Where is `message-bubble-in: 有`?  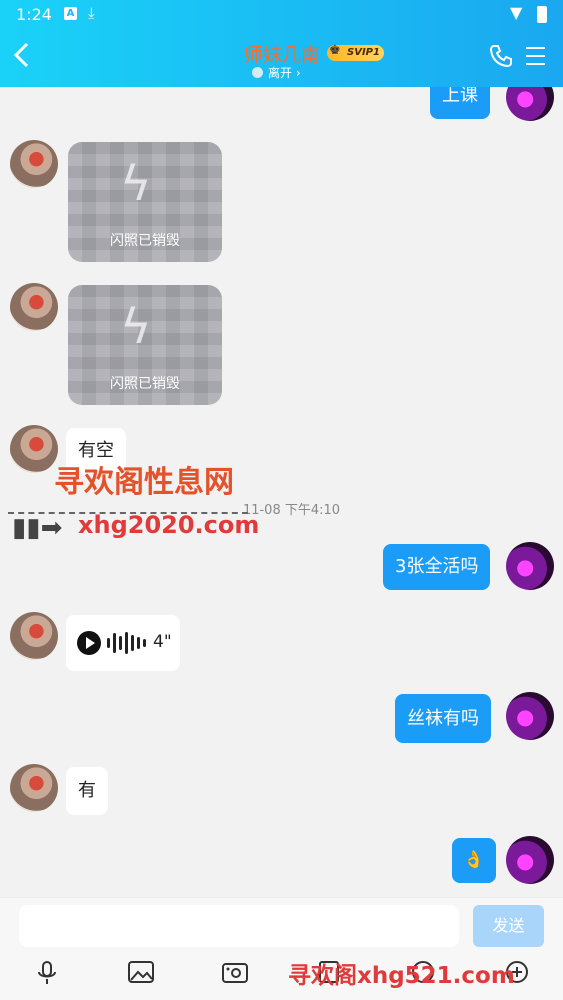
message-bubble-in: 有 is located at coordinates (87, 791).